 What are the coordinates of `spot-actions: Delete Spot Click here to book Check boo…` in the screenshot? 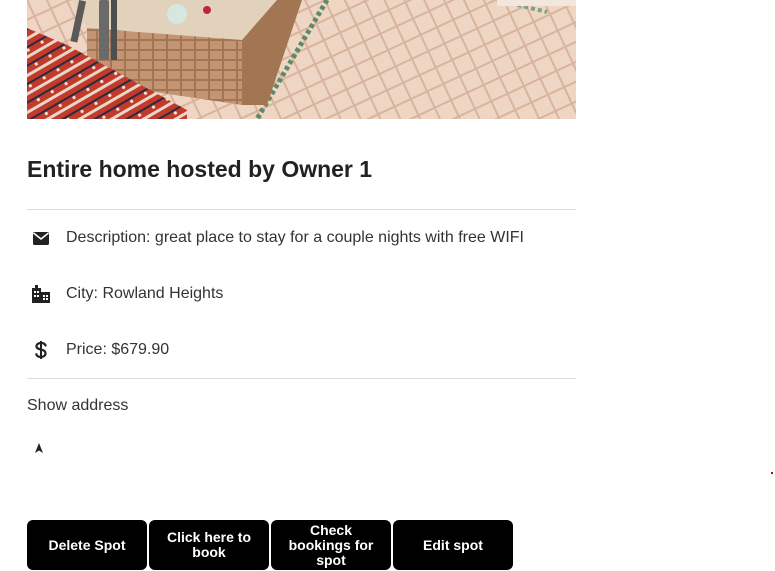 It's located at (270, 545).